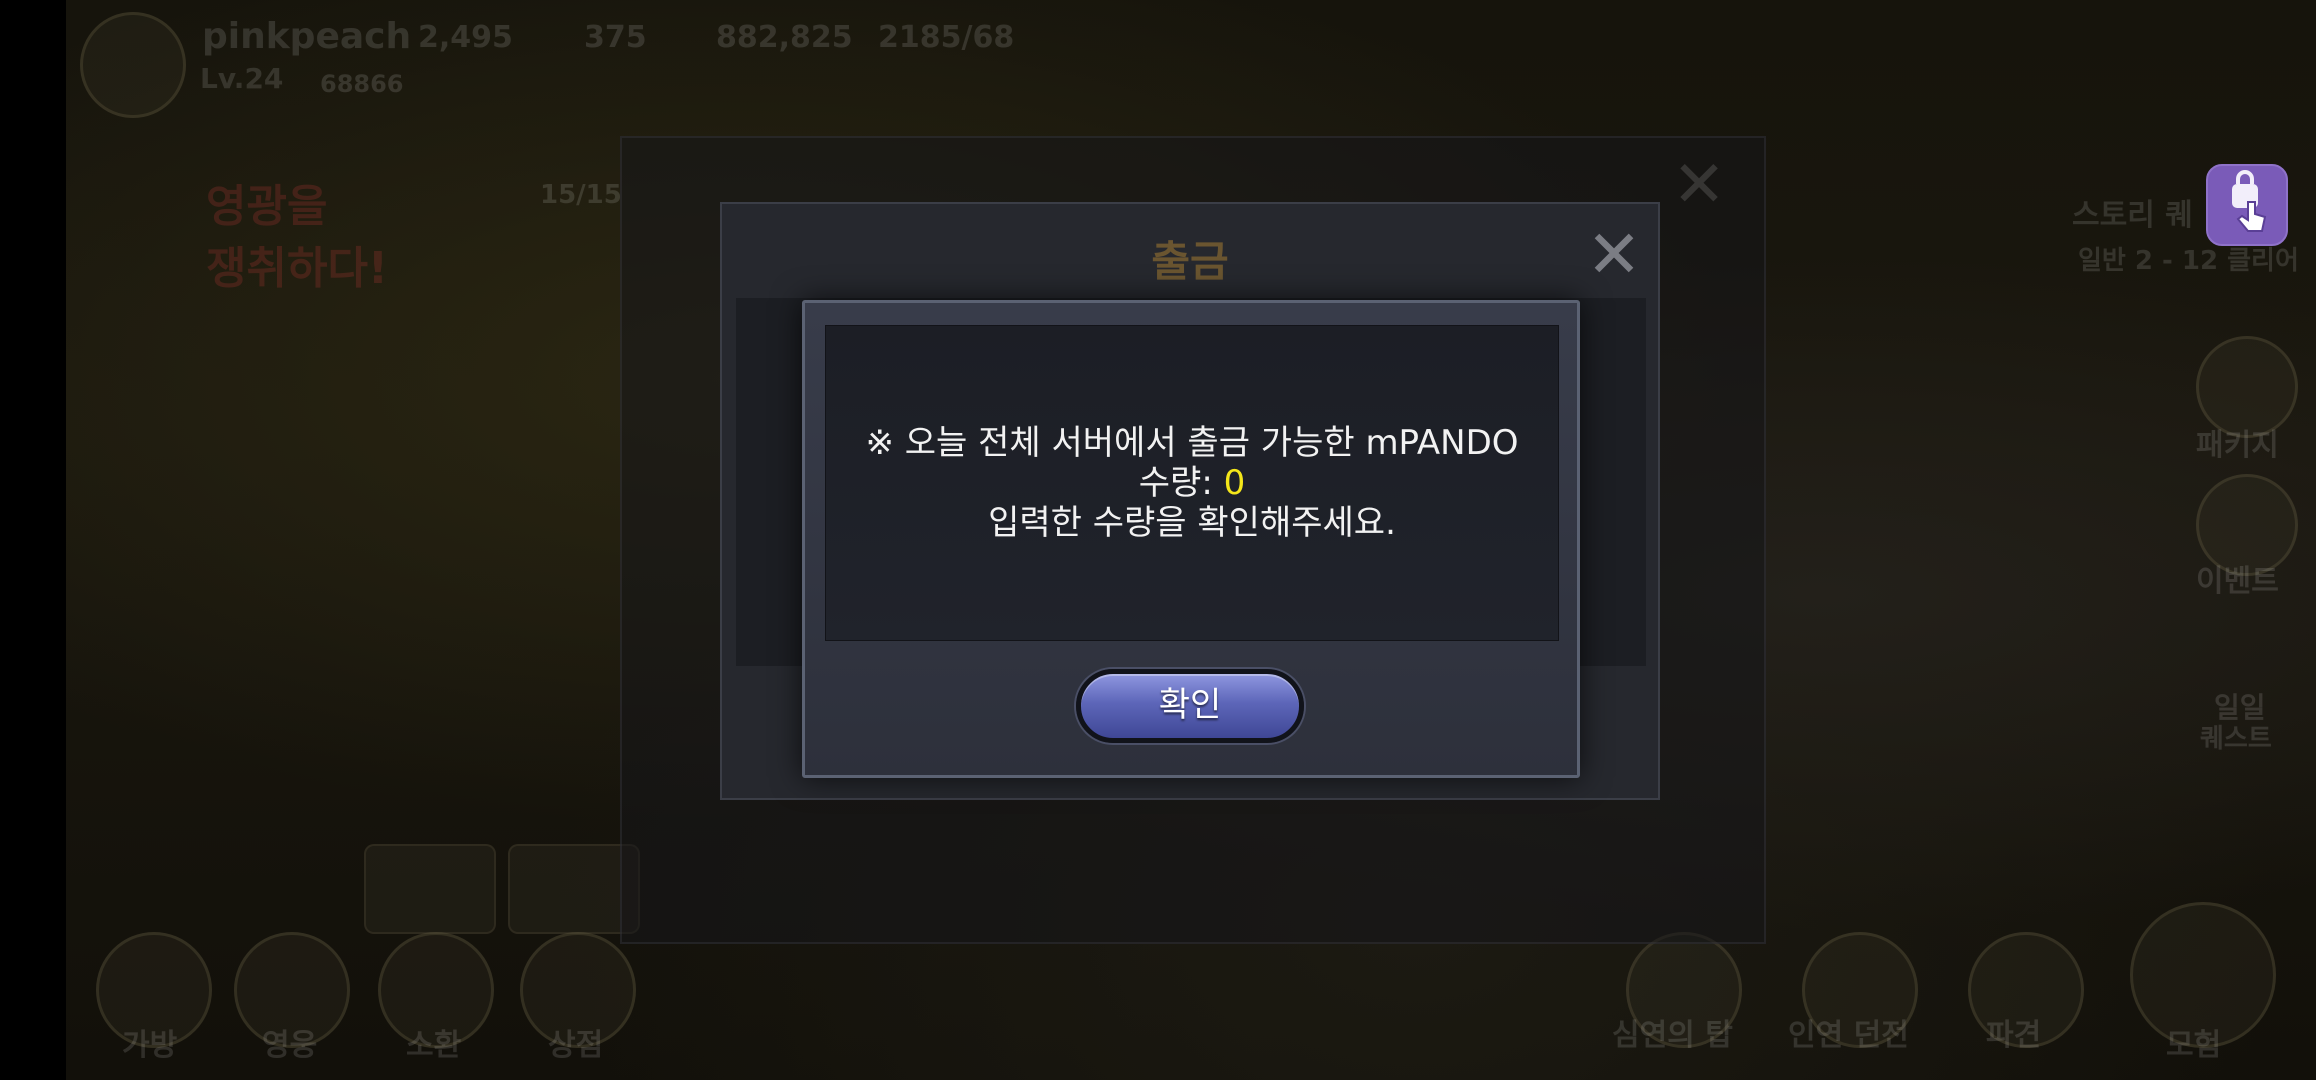 Image resolution: width=2316 pixels, height=1080 pixels. I want to click on alert-message-line-3: 입력한 수량을 확인해주세요., so click(1192, 523).